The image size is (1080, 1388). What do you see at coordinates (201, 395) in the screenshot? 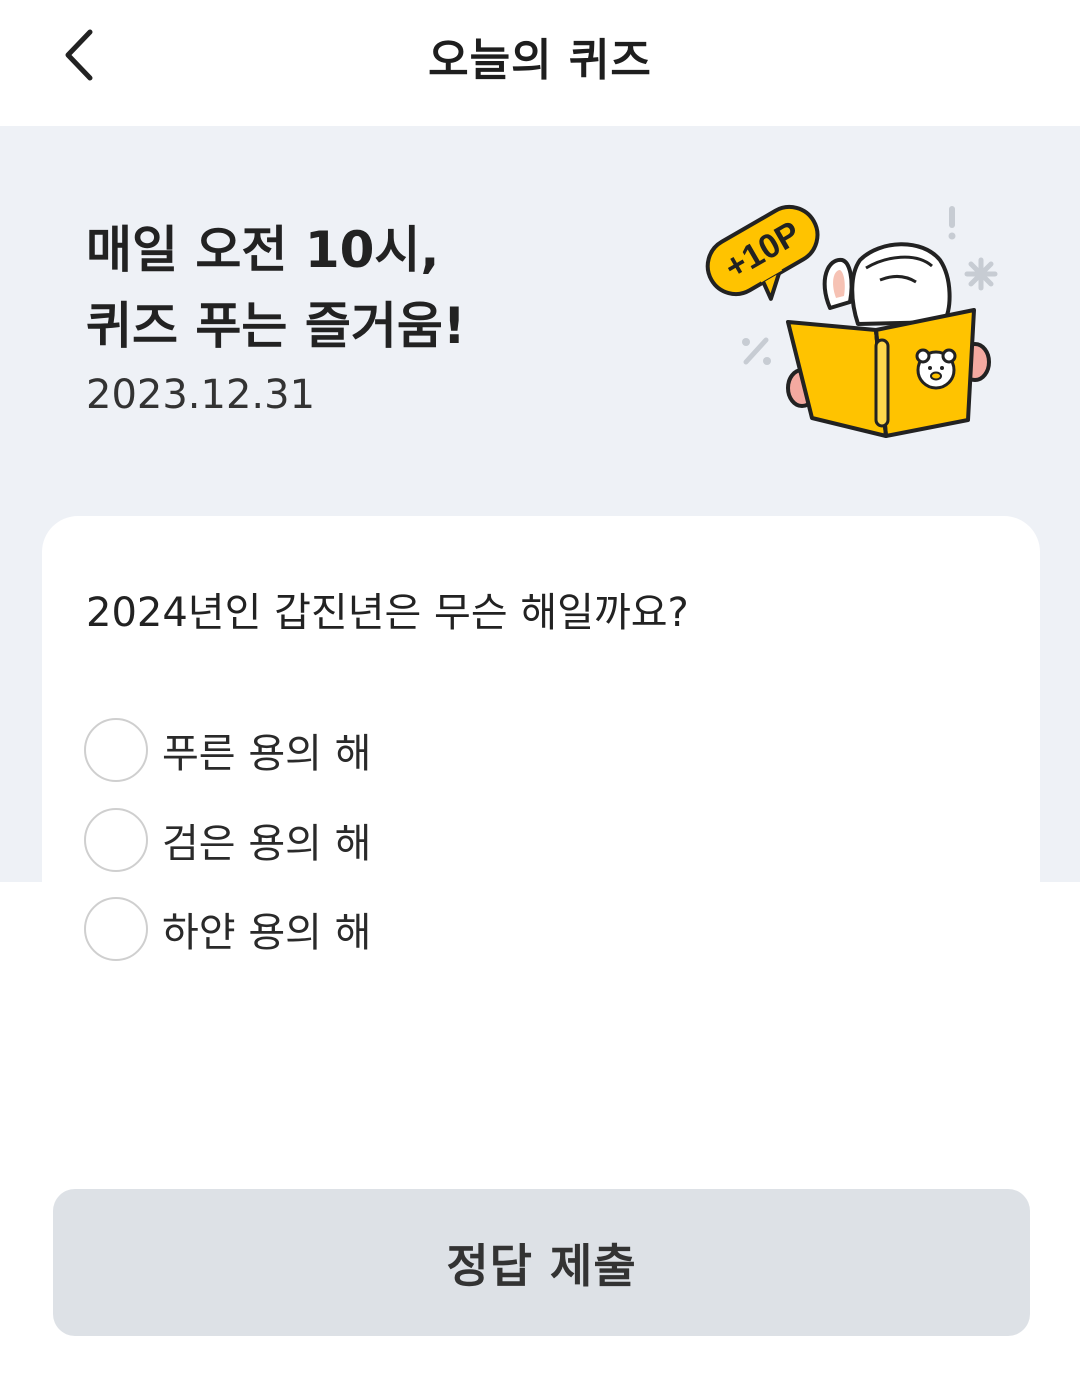
I see `quiz-date: 2023.12.31` at bounding box center [201, 395].